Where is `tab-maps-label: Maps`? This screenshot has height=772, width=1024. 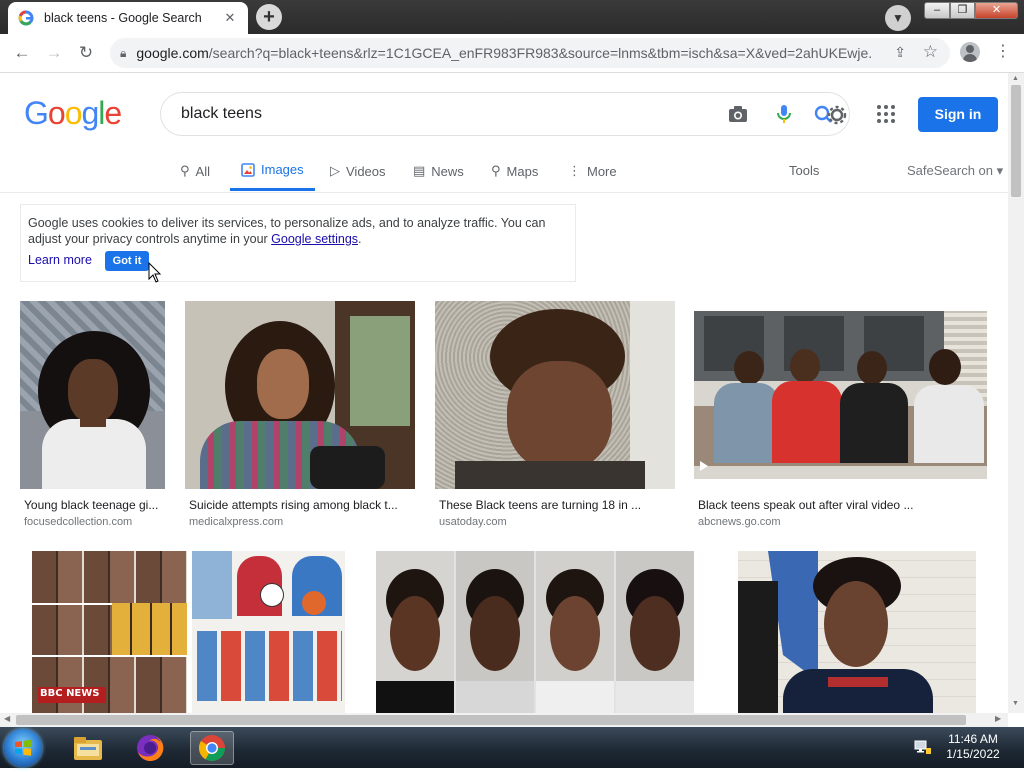 tab-maps-label: Maps is located at coordinates (522, 171).